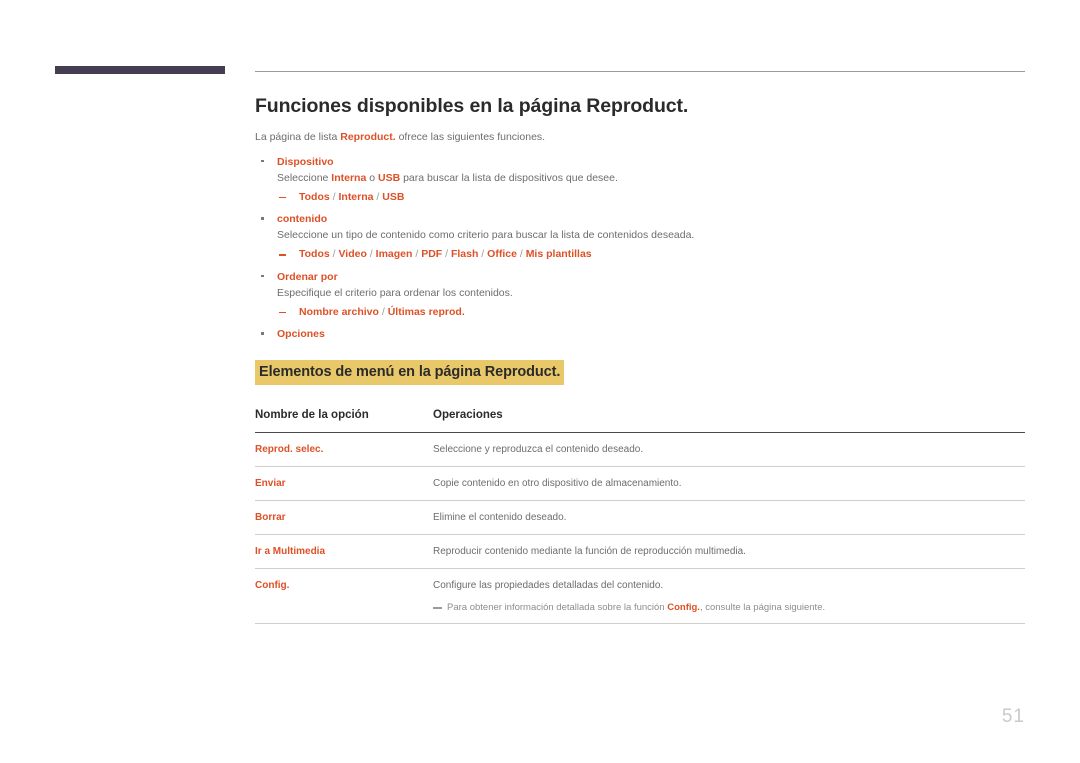 This screenshot has width=1080, height=763. I want to click on cell-option-name: Enviar, so click(344, 484).